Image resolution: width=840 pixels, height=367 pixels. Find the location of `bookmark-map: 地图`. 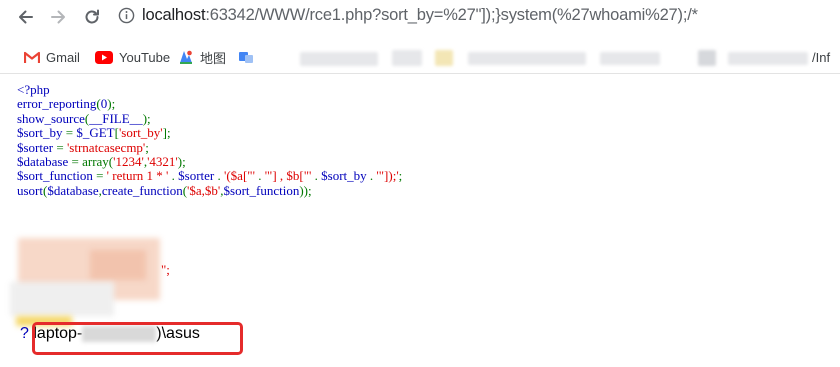

bookmark-map: 地图 is located at coordinates (202, 57).